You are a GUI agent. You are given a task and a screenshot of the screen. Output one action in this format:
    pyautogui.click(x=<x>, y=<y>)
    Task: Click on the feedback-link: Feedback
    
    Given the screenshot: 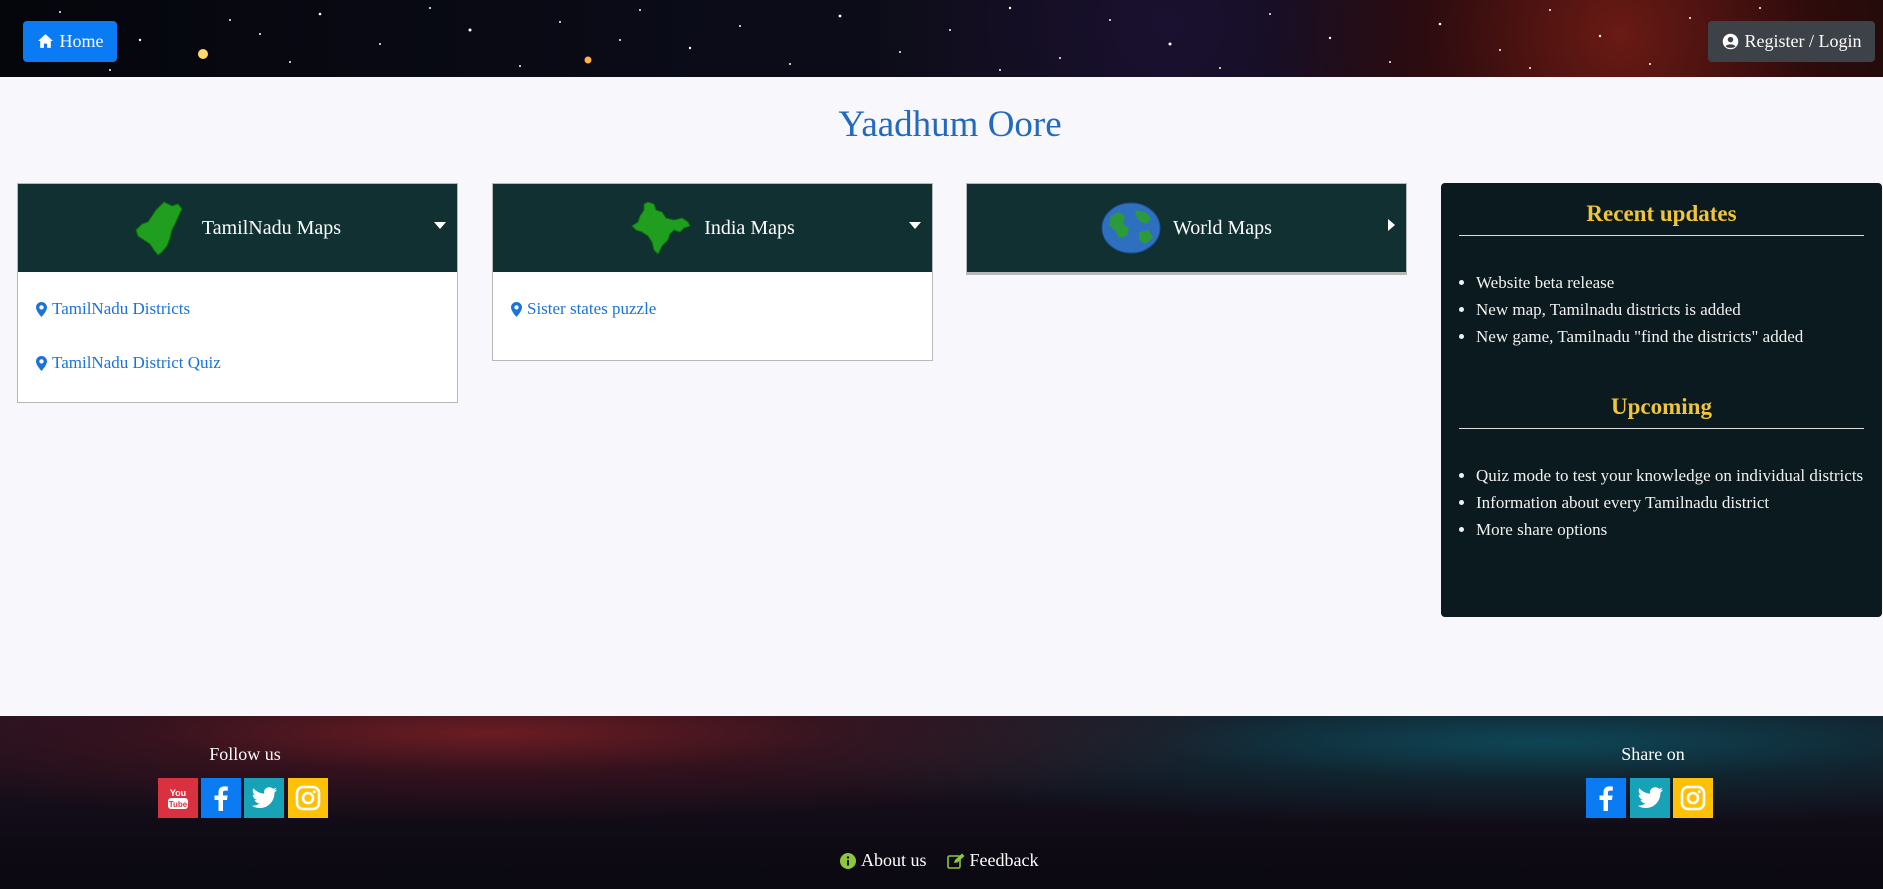 What is the action you would take?
    pyautogui.click(x=992, y=860)
    